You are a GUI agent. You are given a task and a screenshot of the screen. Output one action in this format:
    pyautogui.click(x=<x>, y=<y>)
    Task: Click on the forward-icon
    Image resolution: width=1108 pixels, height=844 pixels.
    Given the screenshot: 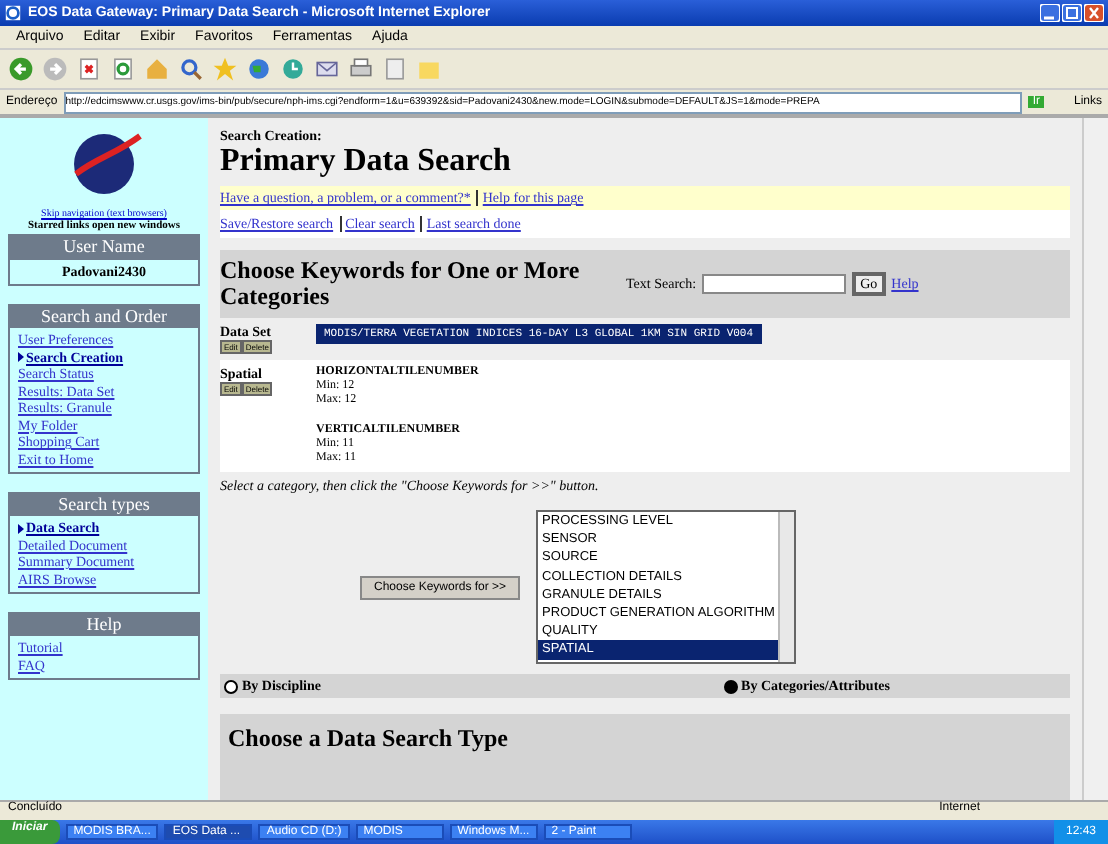 What is the action you would take?
    pyautogui.click(x=55, y=69)
    